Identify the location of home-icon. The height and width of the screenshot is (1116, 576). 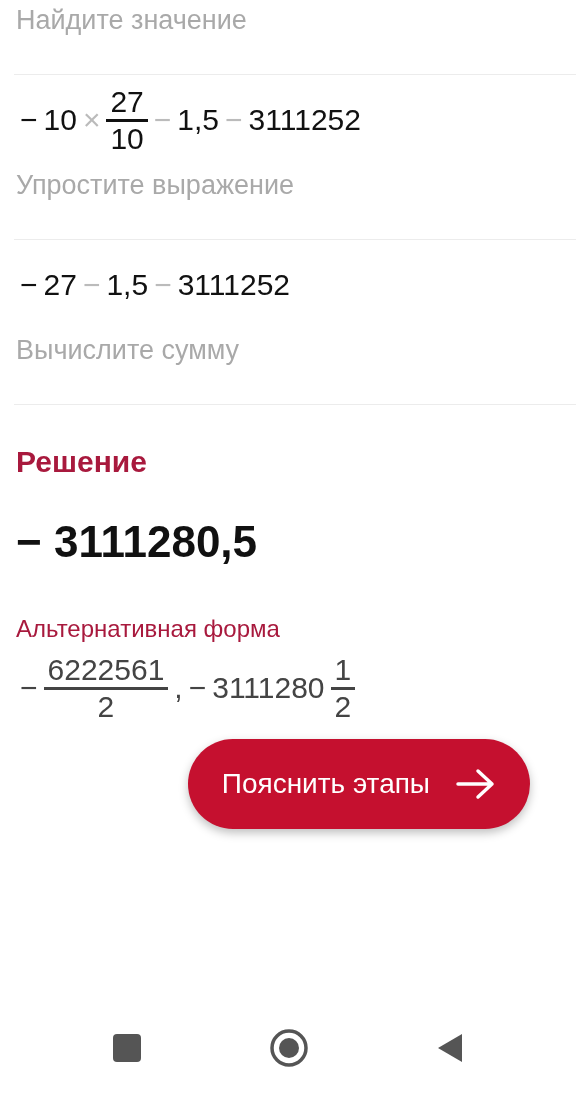
(289, 1048).